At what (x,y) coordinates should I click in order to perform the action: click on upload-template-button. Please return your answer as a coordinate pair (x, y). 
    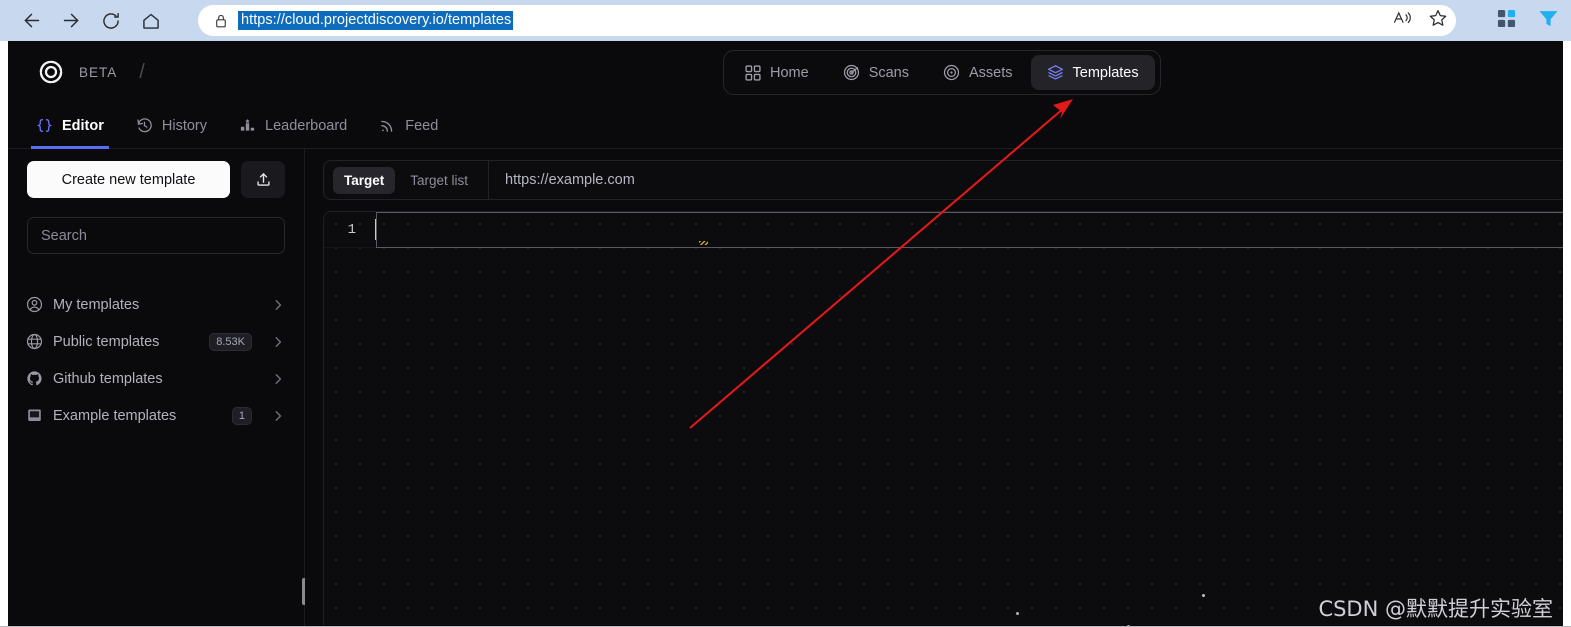
    Looking at the image, I should click on (263, 179).